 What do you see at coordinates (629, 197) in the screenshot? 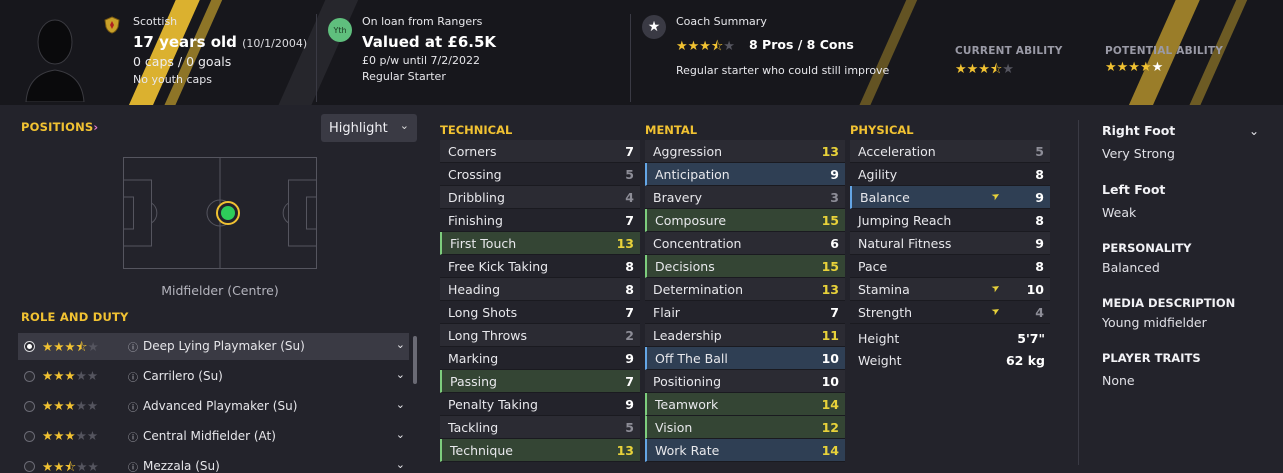
I see `attribute-value: 4` at bounding box center [629, 197].